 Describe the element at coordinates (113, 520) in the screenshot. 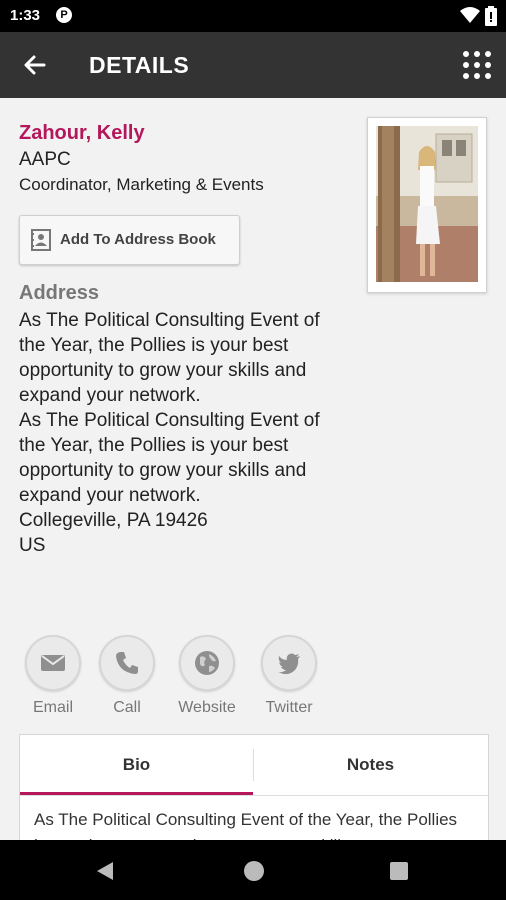

I see `address-city-line: Collegeville, PA 19426` at that location.